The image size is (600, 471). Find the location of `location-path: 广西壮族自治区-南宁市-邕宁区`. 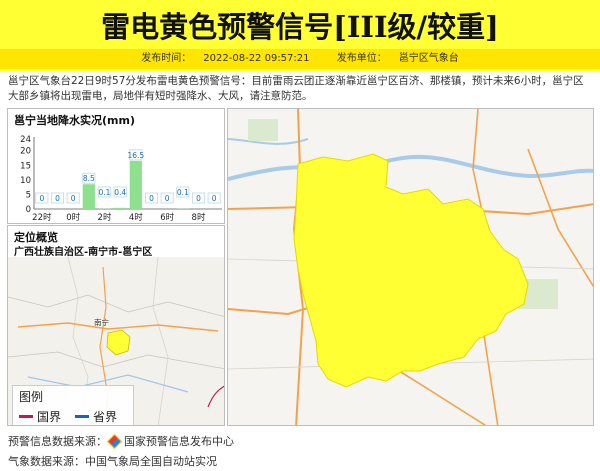

location-path: 广西壮族自治区-南宁市-邕宁区 is located at coordinates (83, 252).